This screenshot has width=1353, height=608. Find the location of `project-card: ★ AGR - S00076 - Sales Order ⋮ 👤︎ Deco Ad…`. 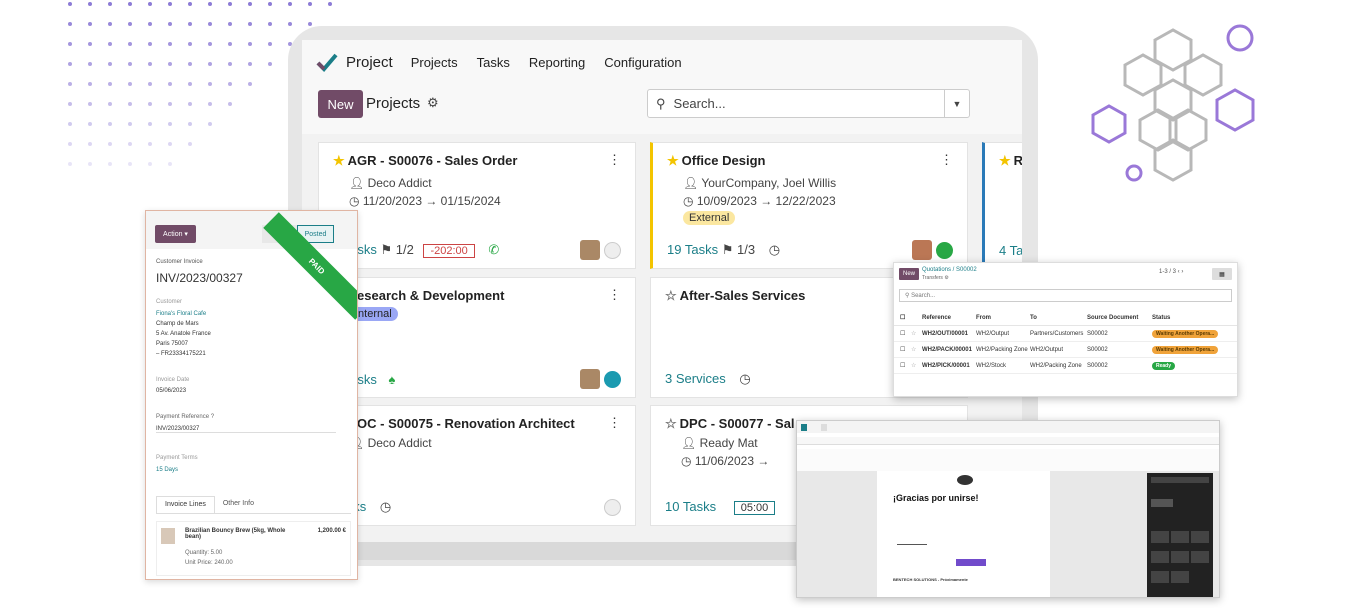

project-card: ★ AGR - S00076 - Sales Order ⋮ 👤︎ Deco Ad… is located at coordinates (477, 205).